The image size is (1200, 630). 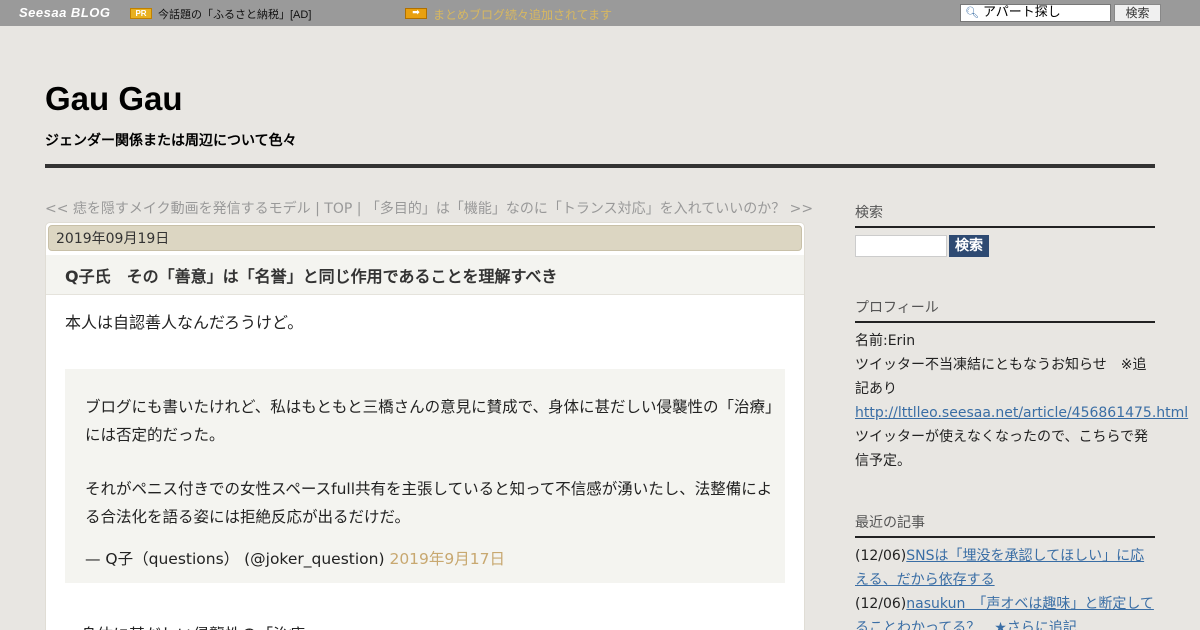 I want to click on tweet-date-link: 2019年9月17日, so click(x=447, y=559).